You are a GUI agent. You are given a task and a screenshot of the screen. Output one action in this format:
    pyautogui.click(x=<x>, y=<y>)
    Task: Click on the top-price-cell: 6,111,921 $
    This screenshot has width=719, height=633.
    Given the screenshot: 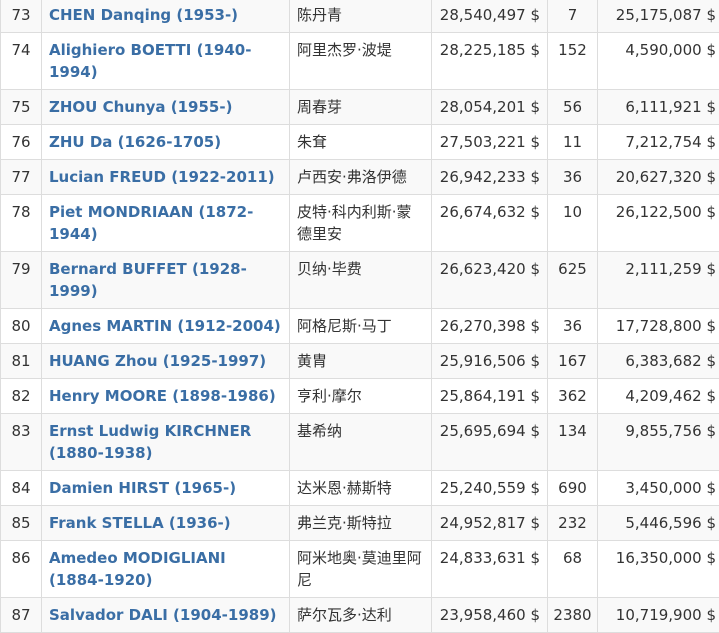 What is the action you would take?
    pyautogui.click(x=658, y=107)
    